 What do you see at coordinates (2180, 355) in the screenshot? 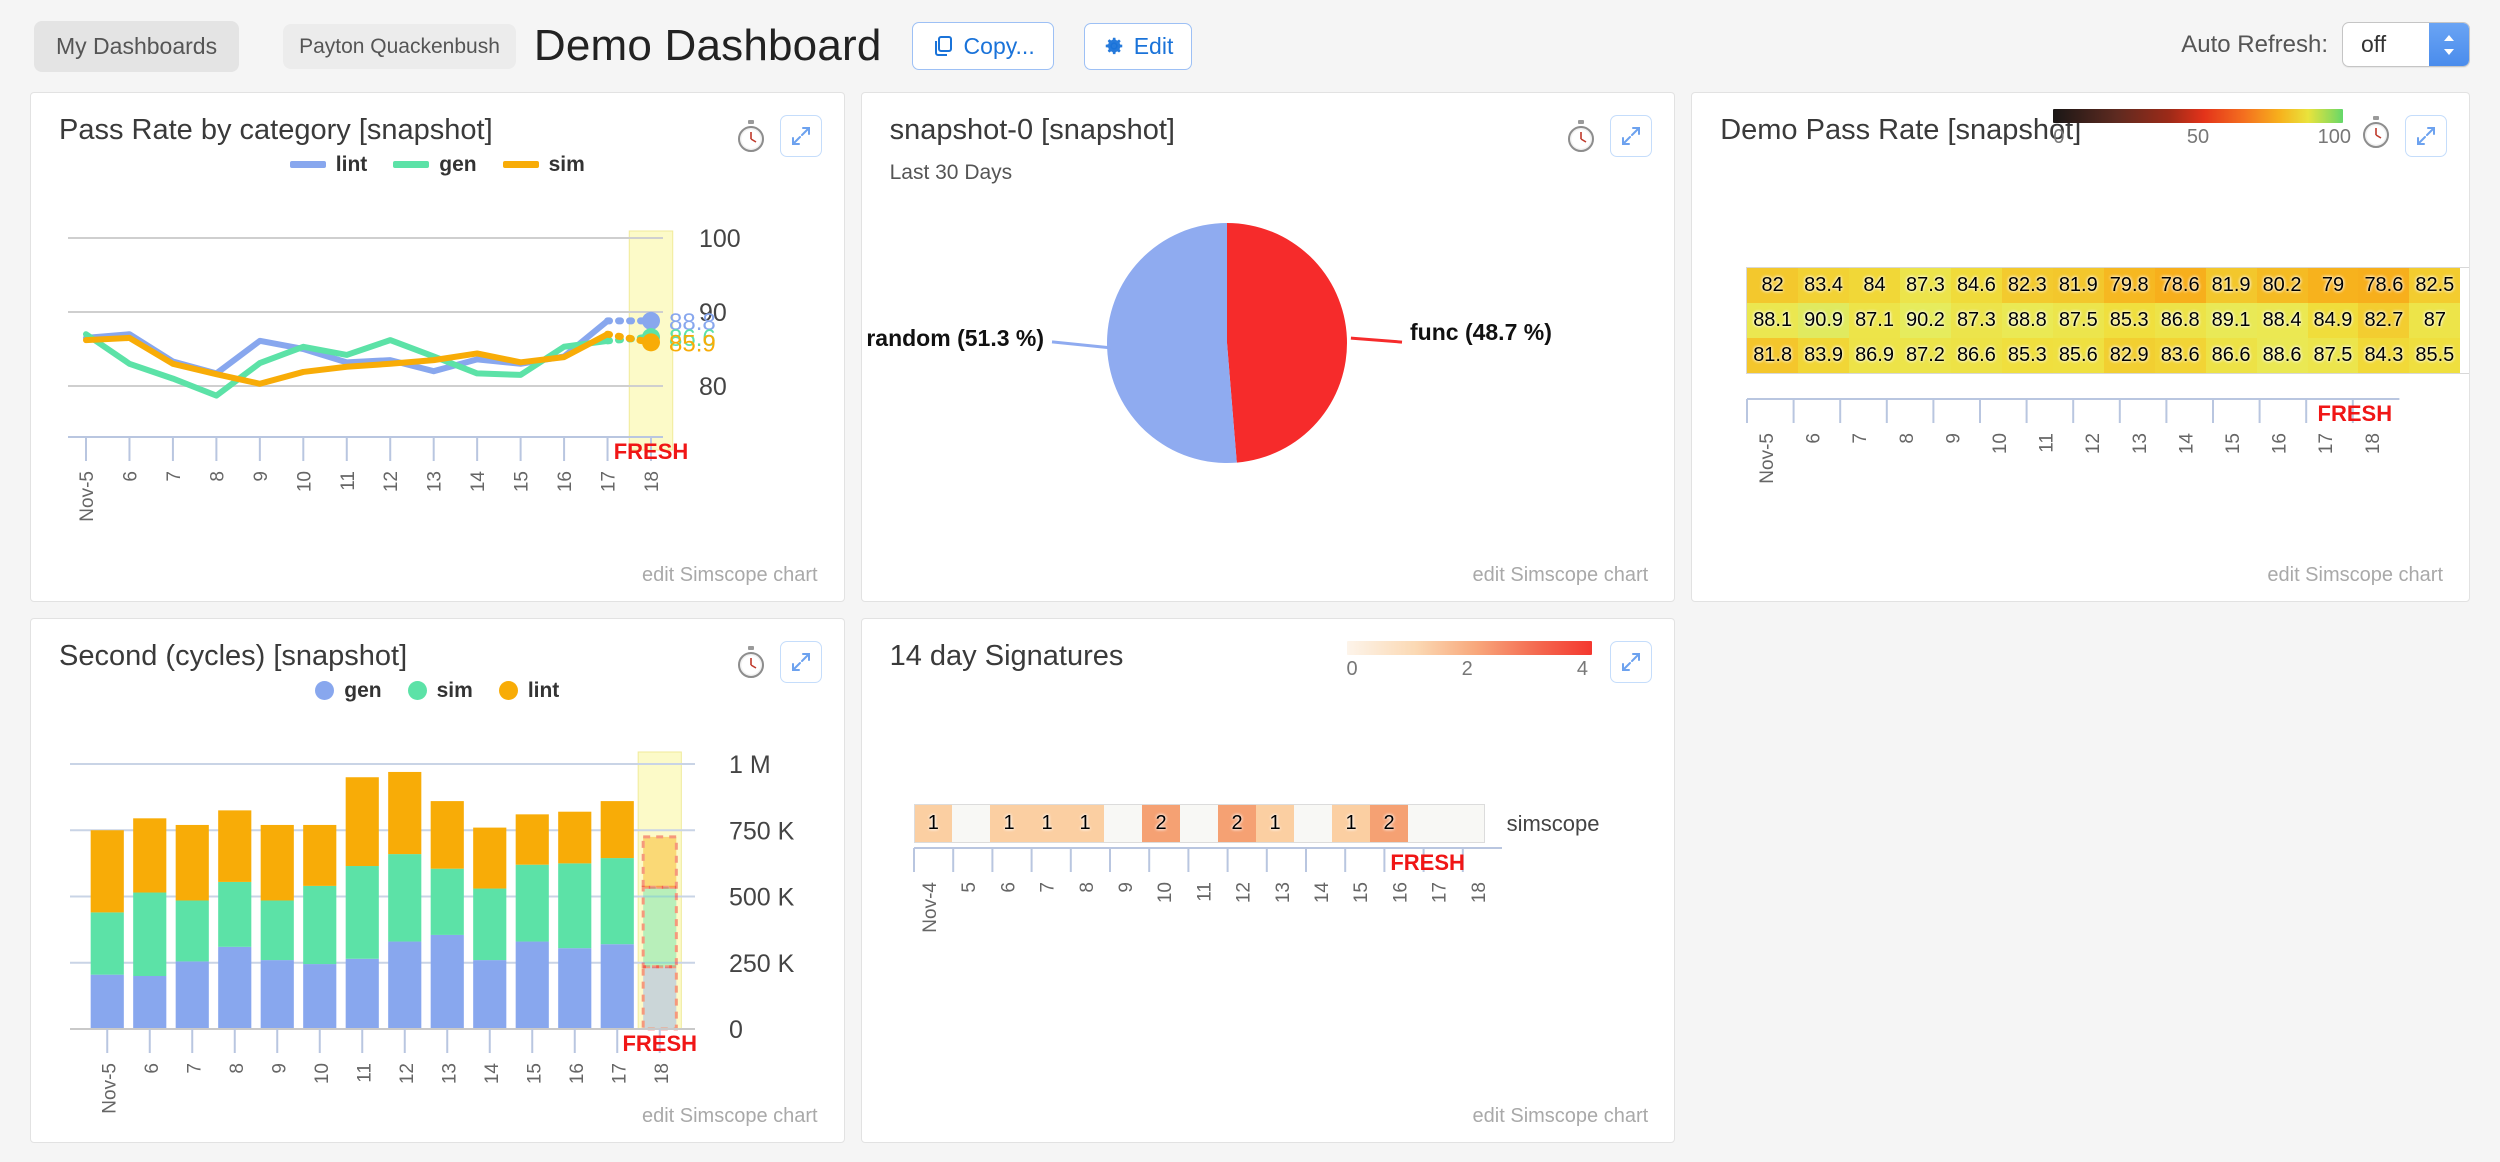
I see `heatmap-cell: 83.6` at bounding box center [2180, 355].